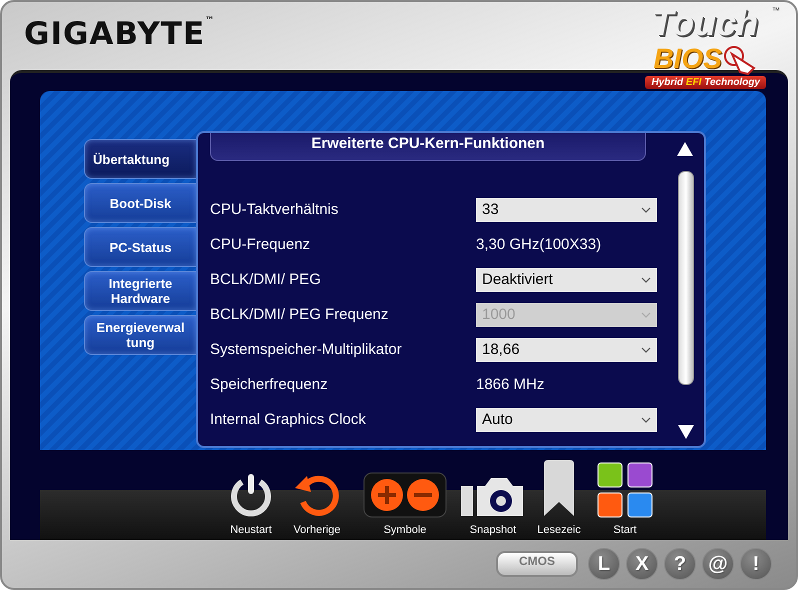 This screenshot has width=798, height=590. What do you see at coordinates (604, 564) in the screenshot?
I see `round-button: L` at bounding box center [604, 564].